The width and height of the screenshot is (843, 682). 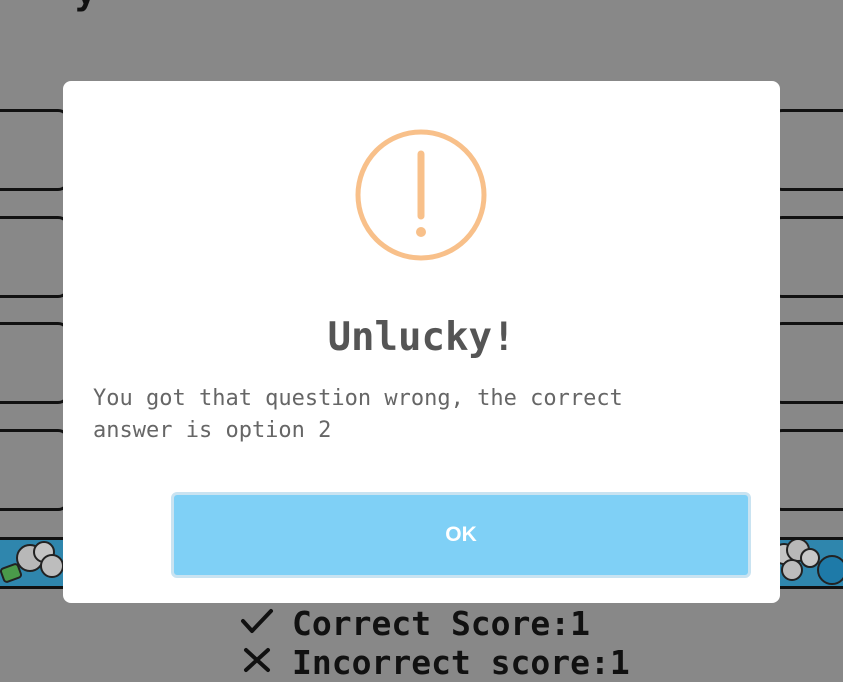 I want to click on answer-option-4-left-edge, so click(x=35, y=470).